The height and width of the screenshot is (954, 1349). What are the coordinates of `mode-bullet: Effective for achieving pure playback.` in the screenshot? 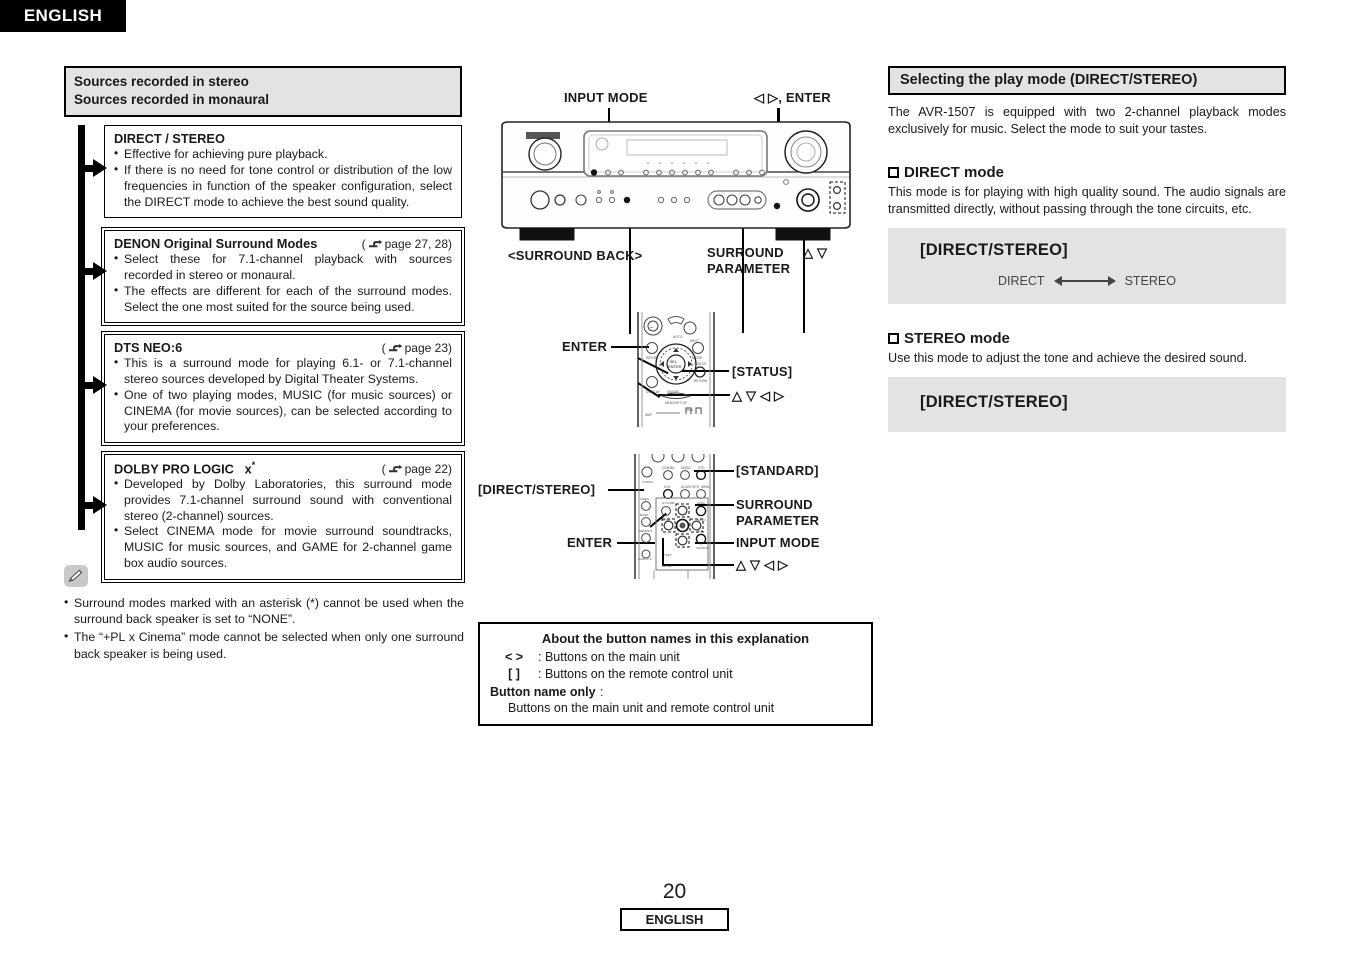 It's located at (283, 154).